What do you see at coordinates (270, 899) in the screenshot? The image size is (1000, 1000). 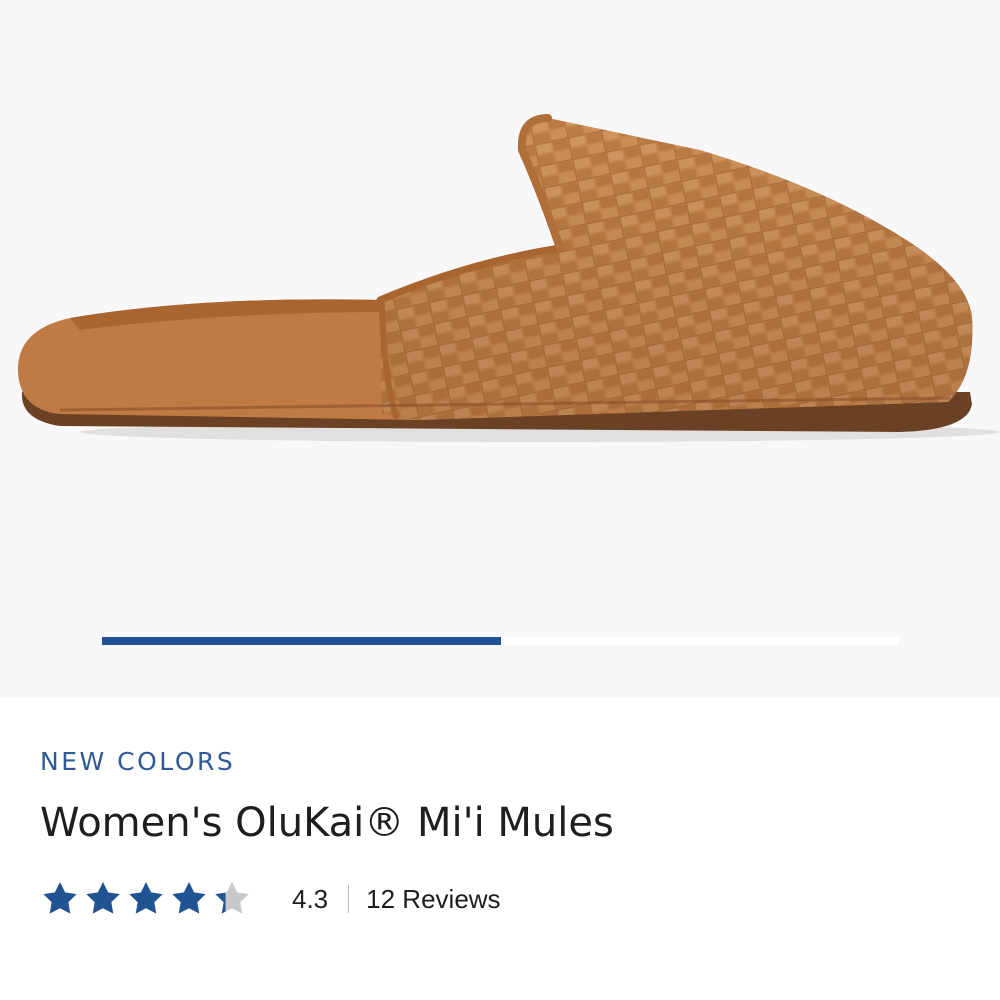 I see `rating-row: 4.3 12 Reviews` at bounding box center [270, 899].